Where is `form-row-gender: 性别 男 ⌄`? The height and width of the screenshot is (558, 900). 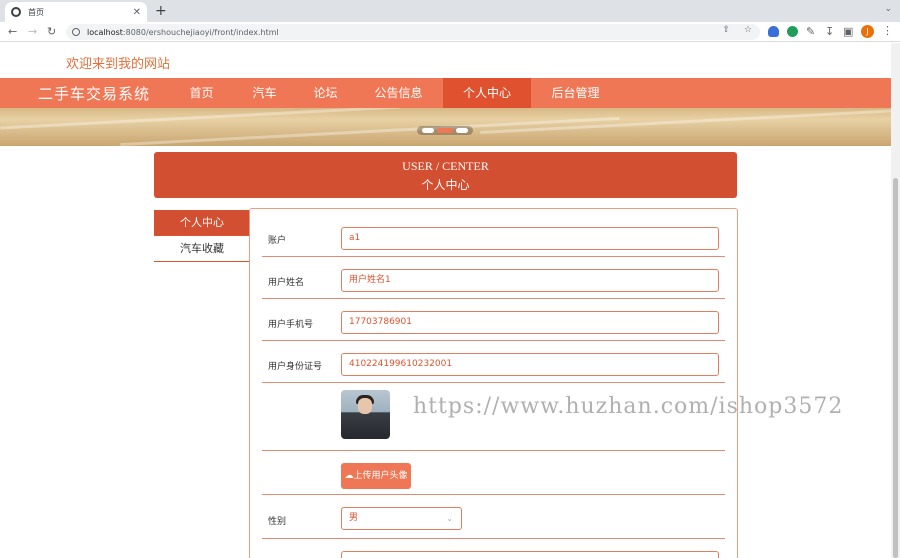 form-row-gender: 性别 男 ⌄ is located at coordinates (493, 517).